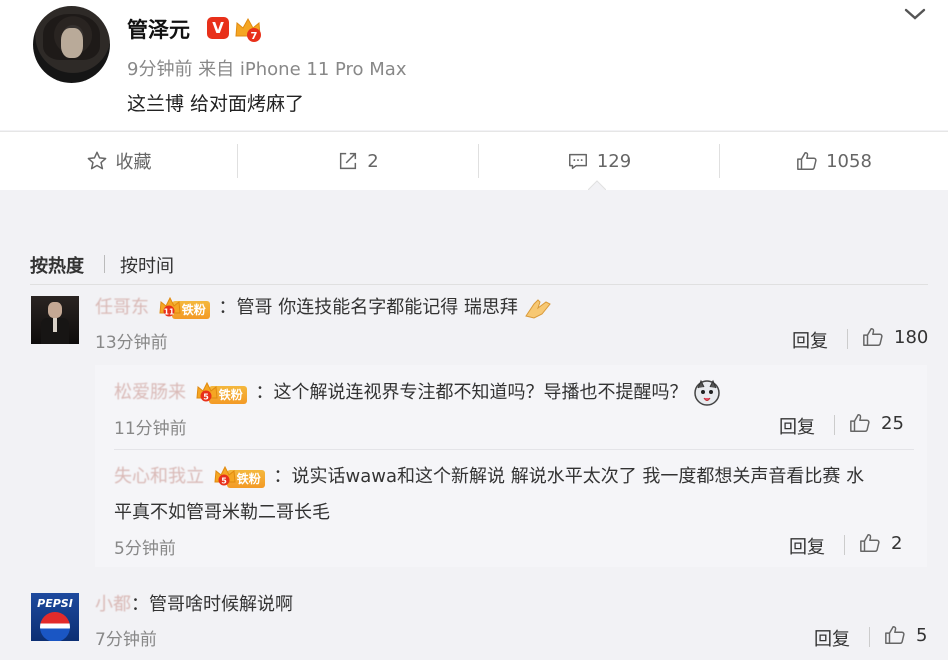  What do you see at coordinates (905, 635) in the screenshot?
I see `comment-like-button: 5` at bounding box center [905, 635].